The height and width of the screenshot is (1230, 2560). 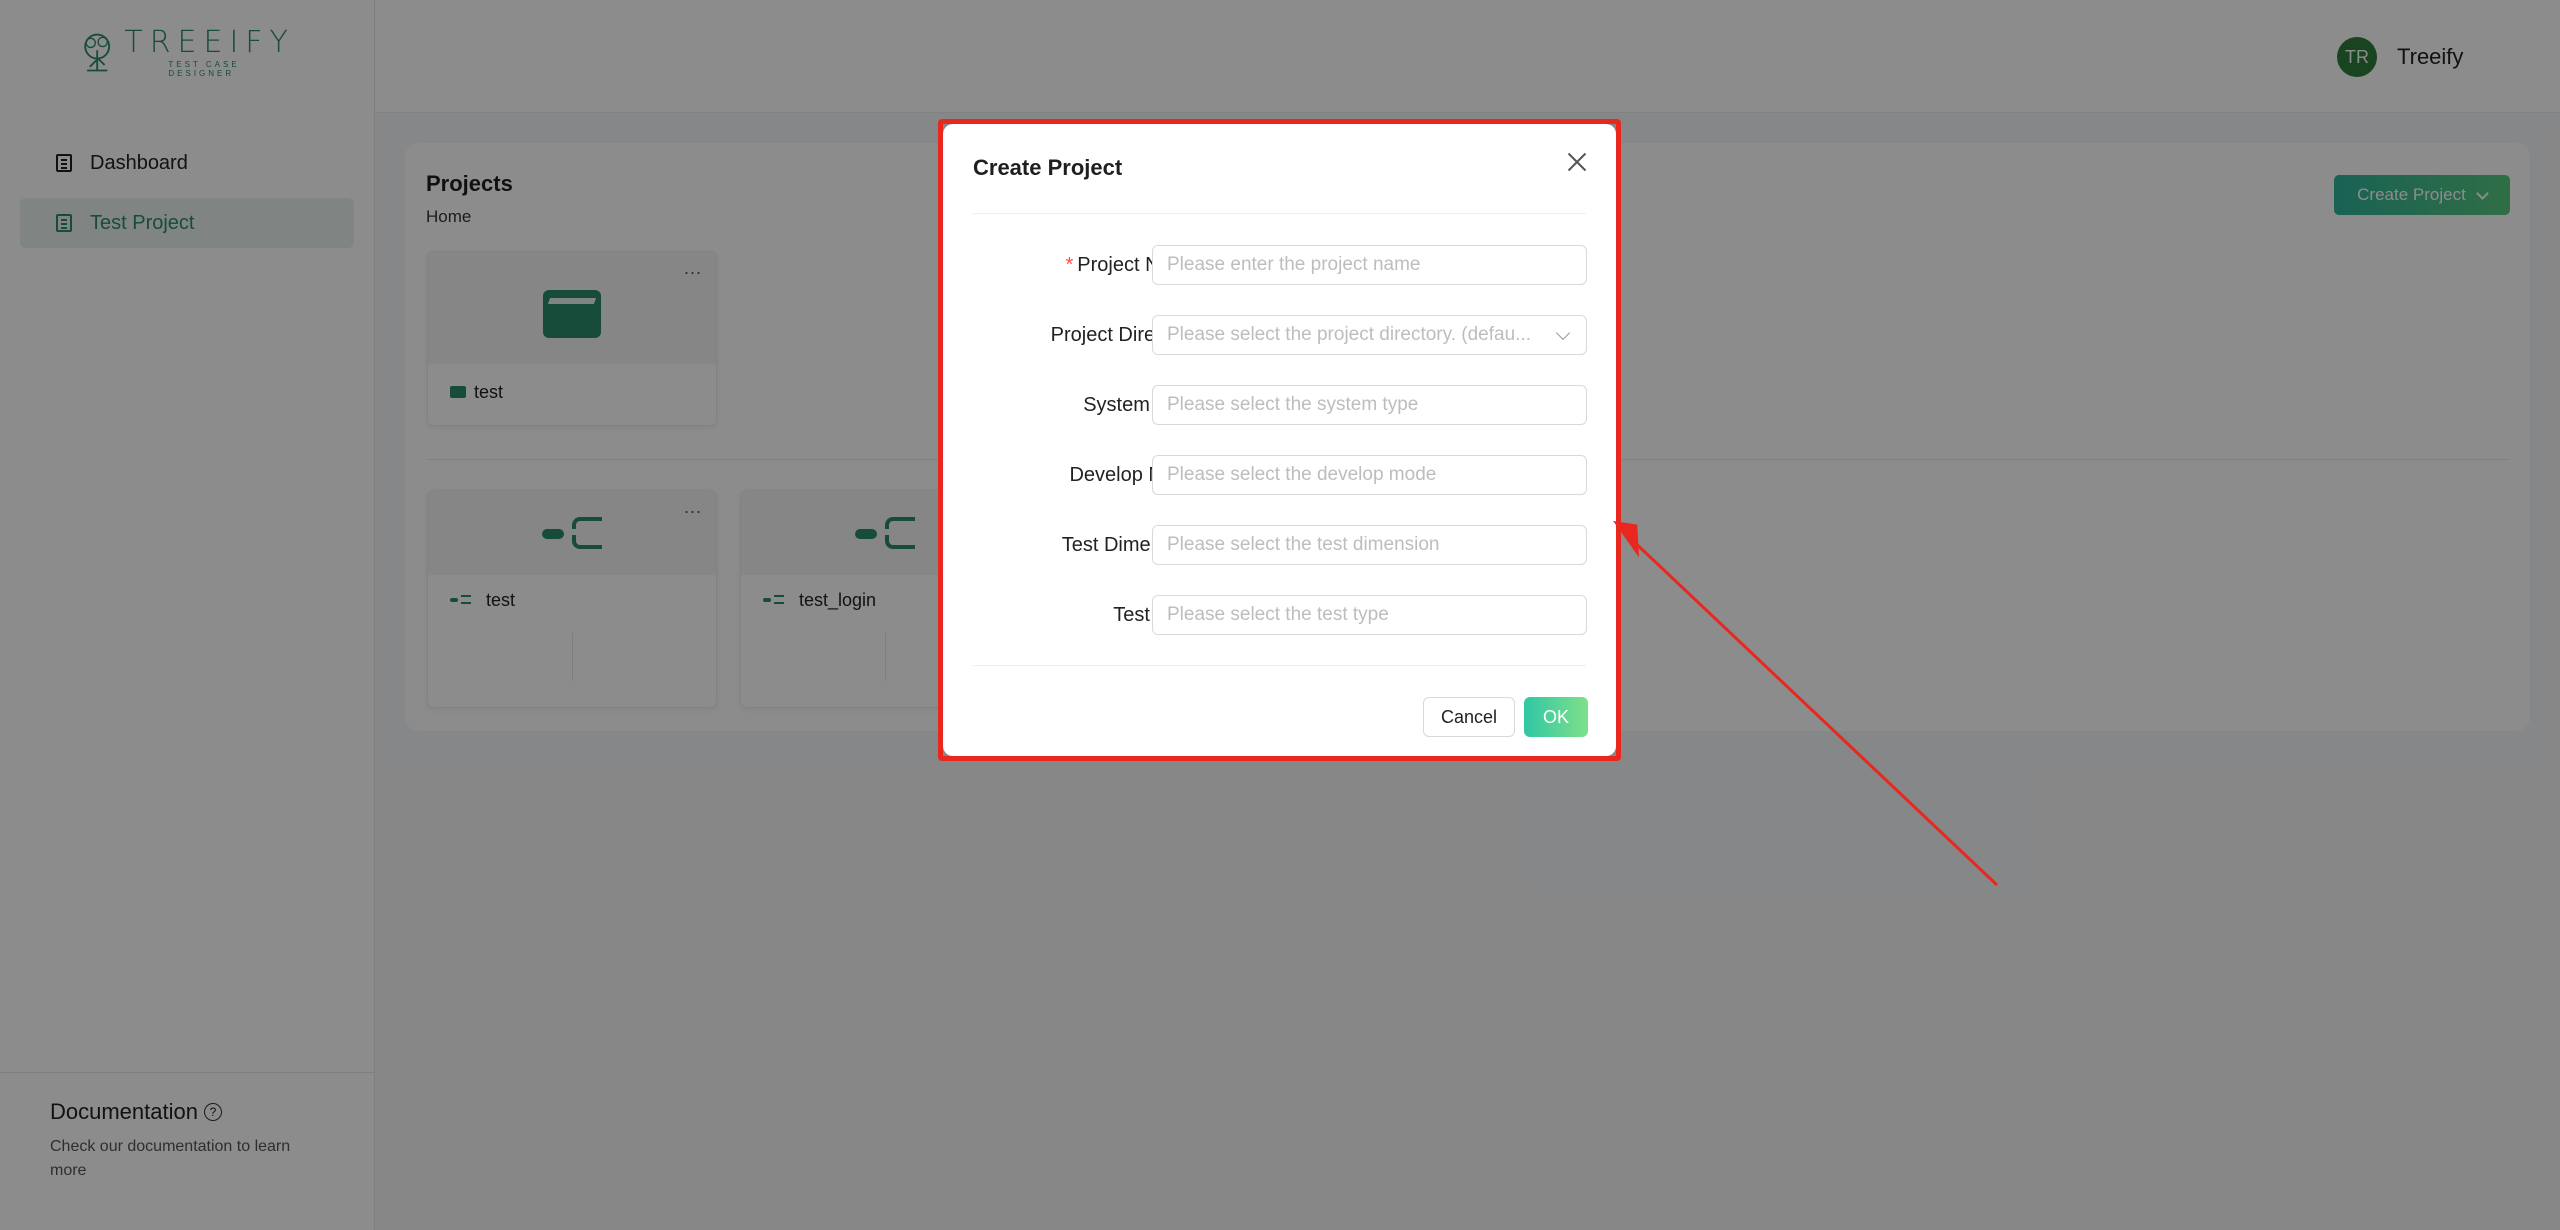 What do you see at coordinates (1806, 703) in the screenshot?
I see `arrow-annotation` at bounding box center [1806, 703].